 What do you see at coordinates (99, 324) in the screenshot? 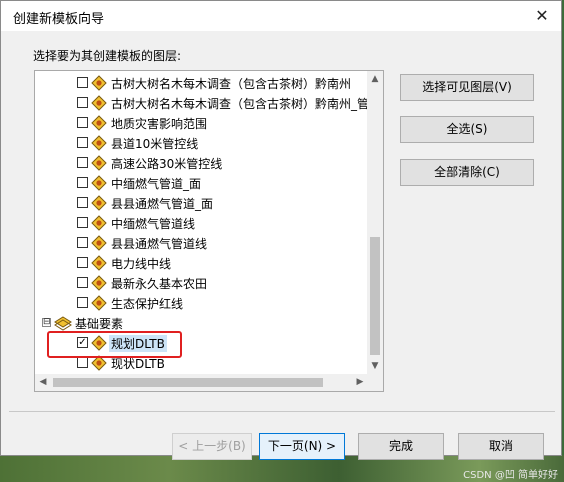
I see `group-label: 基础要素` at bounding box center [99, 324].